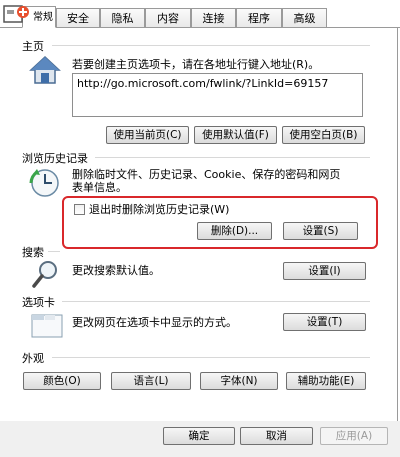 The height and width of the screenshot is (457, 400). What do you see at coordinates (79, 209) in the screenshot?
I see `delete-on-exit-checkbox` at bounding box center [79, 209].